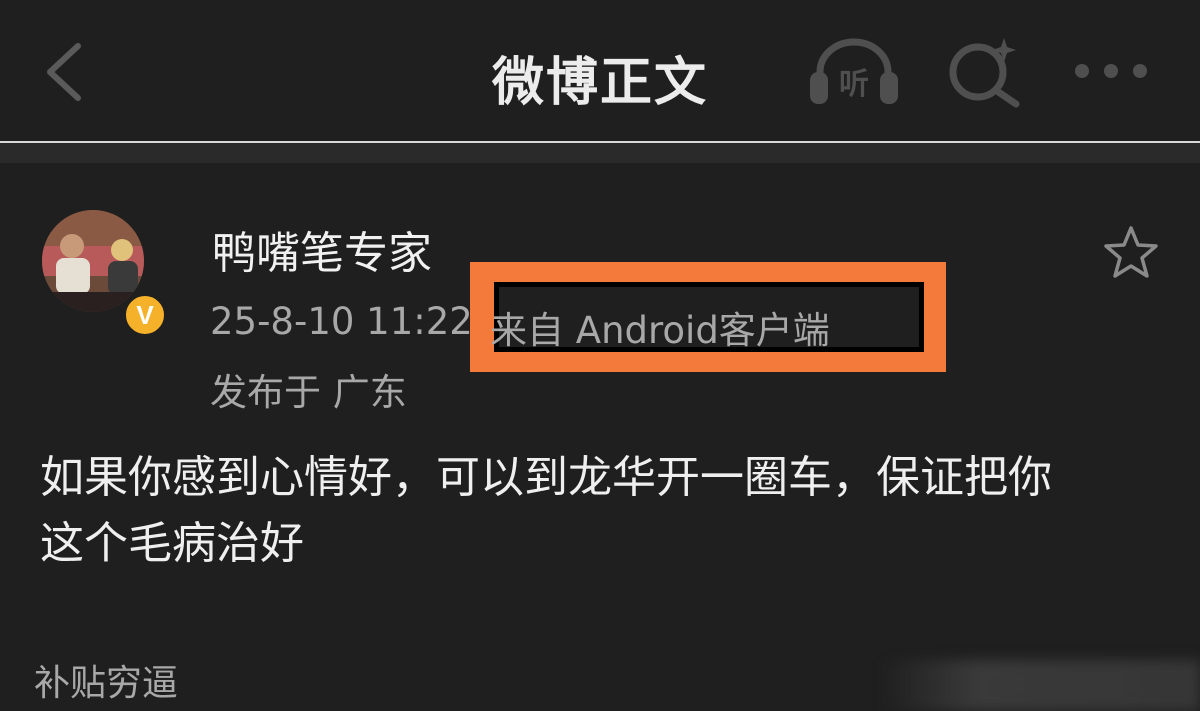 The image size is (1200, 711). I want to click on topic-tag: 补贴穷逼, so click(106, 680).